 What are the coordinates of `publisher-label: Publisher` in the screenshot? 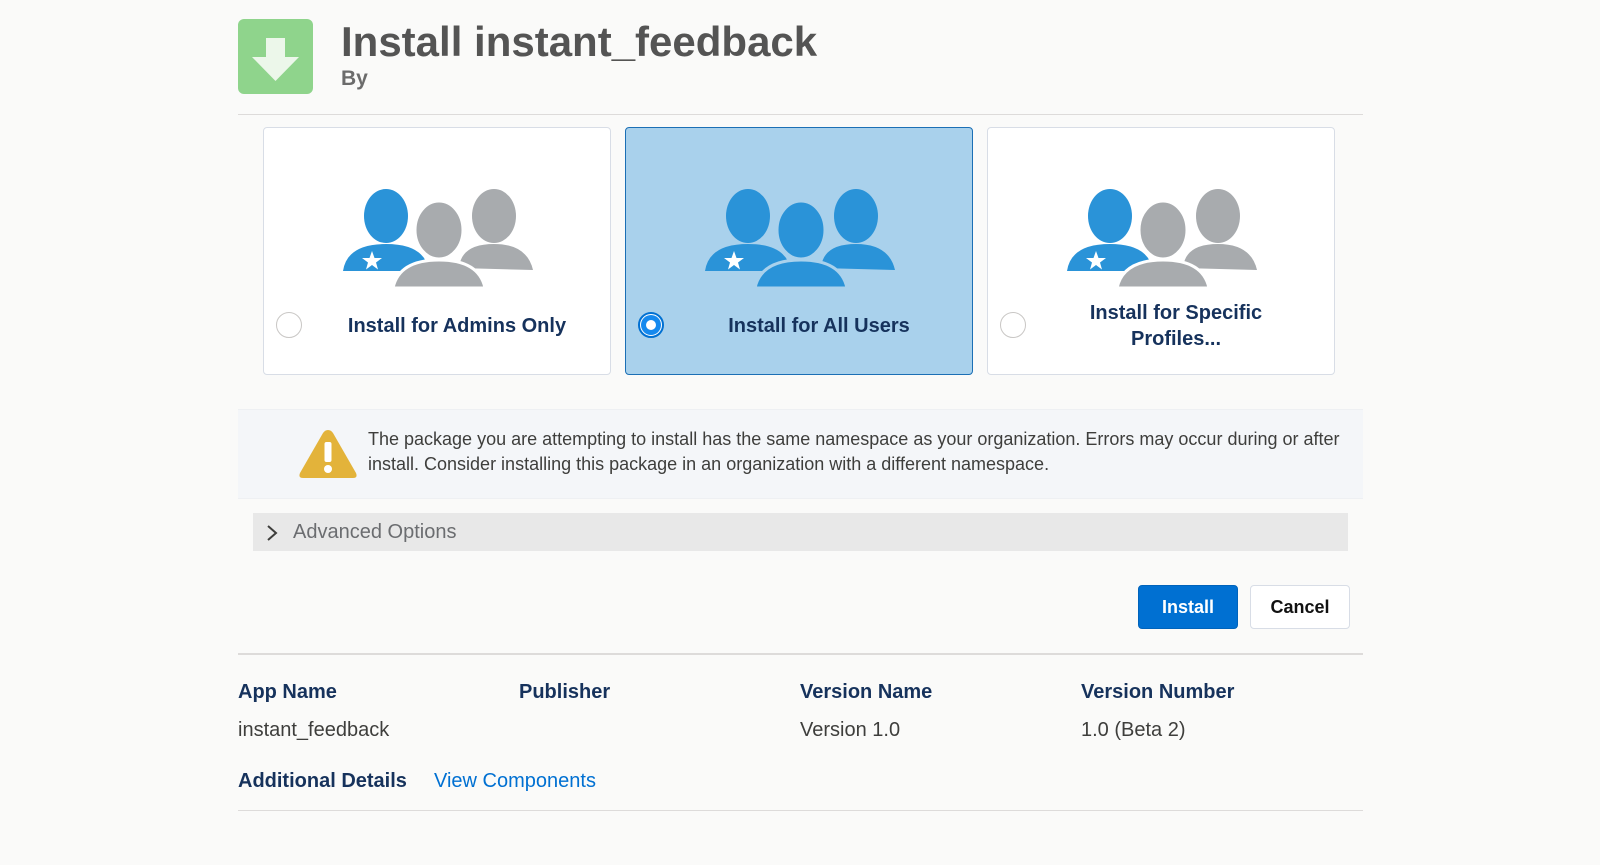 It's located at (565, 692).